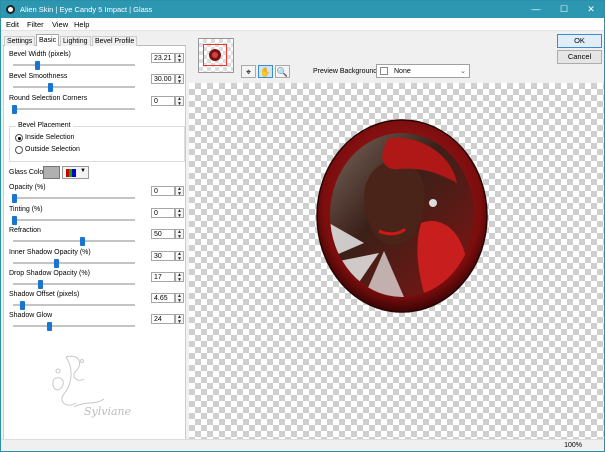  Describe the element at coordinates (115, 41) in the screenshot. I see `tab-bevel-profile: Bevel Profile` at that location.